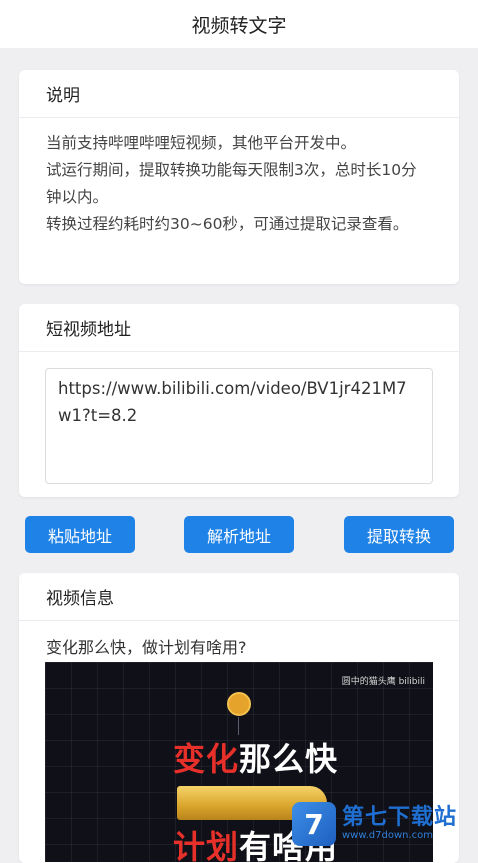 The width and height of the screenshot is (478, 863). What do you see at coordinates (231, 183) in the screenshot?
I see `info-line: 试运行期间，提取转换功能每天限制3次，总时长10分钟以内。` at bounding box center [231, 183].